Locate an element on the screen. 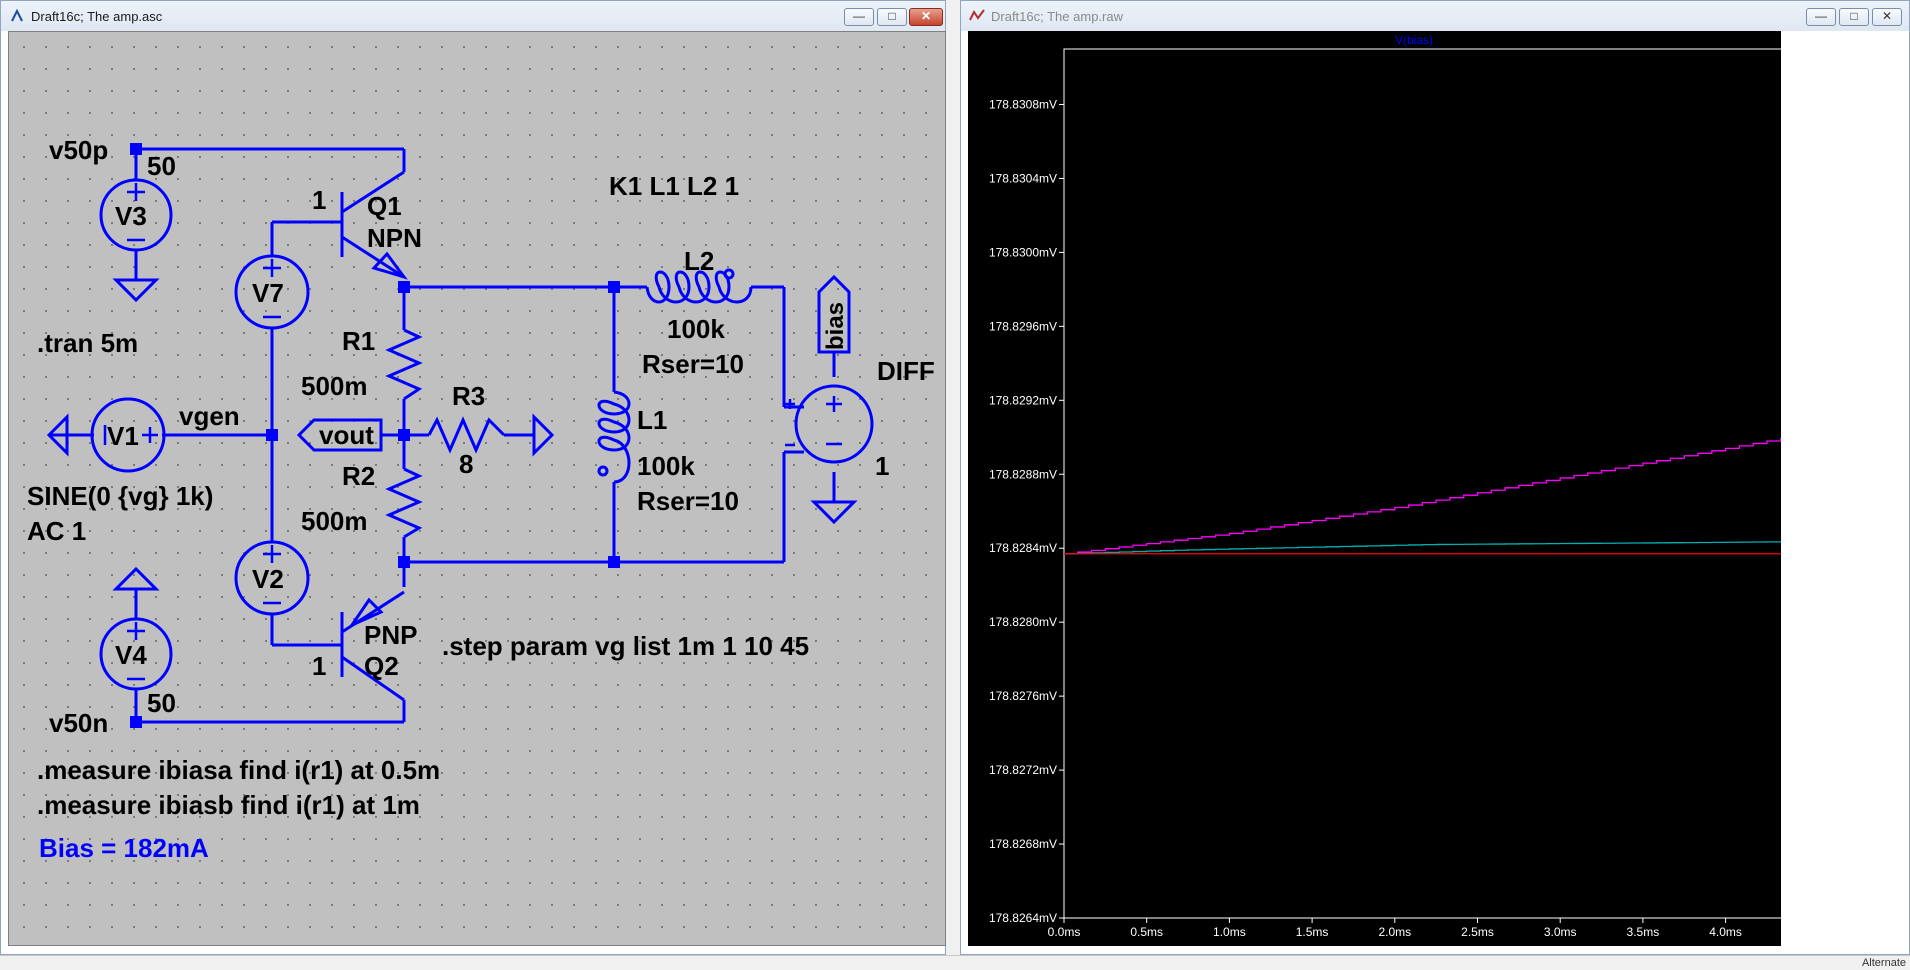  x-tick-label: 1.0ms is located at coordinates (1229, 932).